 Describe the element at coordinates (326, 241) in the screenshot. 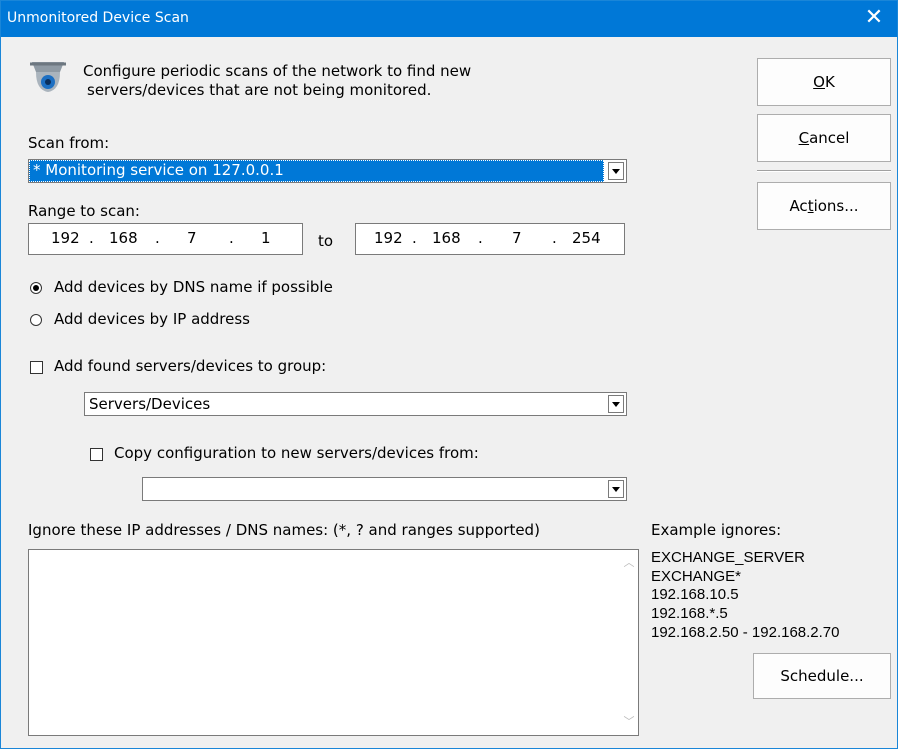

I see `range-to-label: to` at that location.